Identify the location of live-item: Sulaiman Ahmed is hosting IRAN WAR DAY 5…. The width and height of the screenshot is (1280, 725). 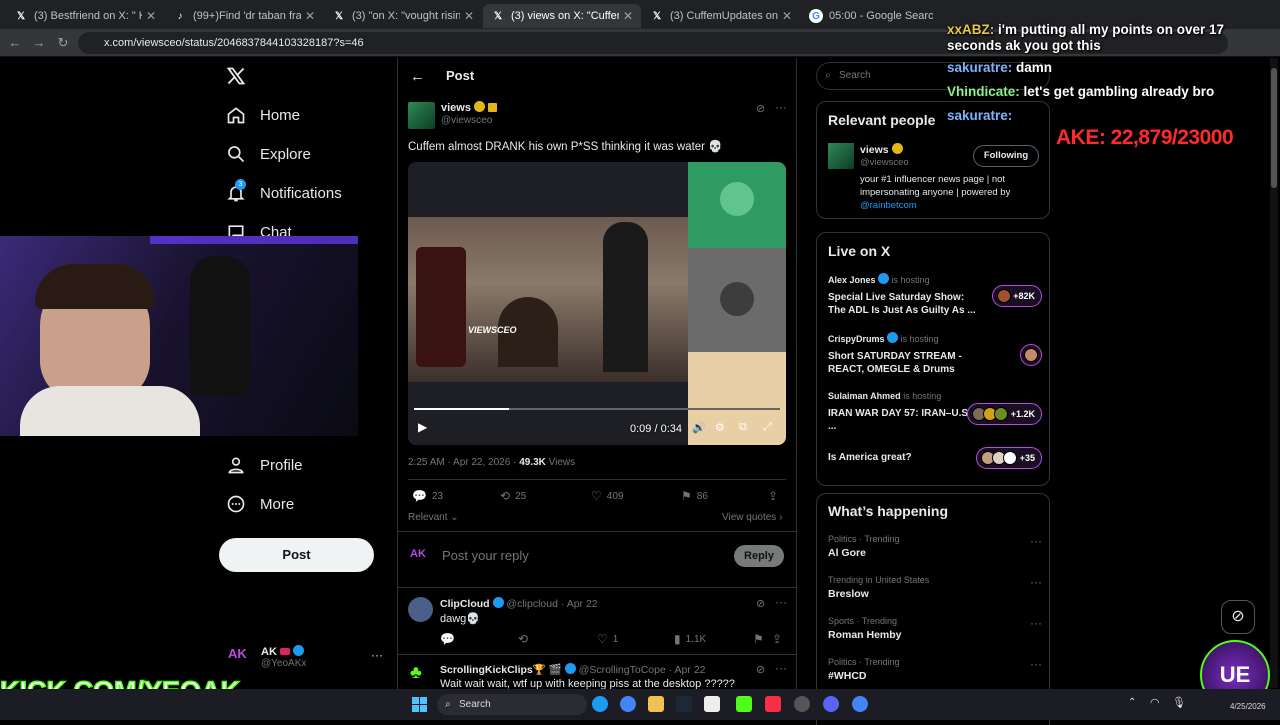
(935, 412).